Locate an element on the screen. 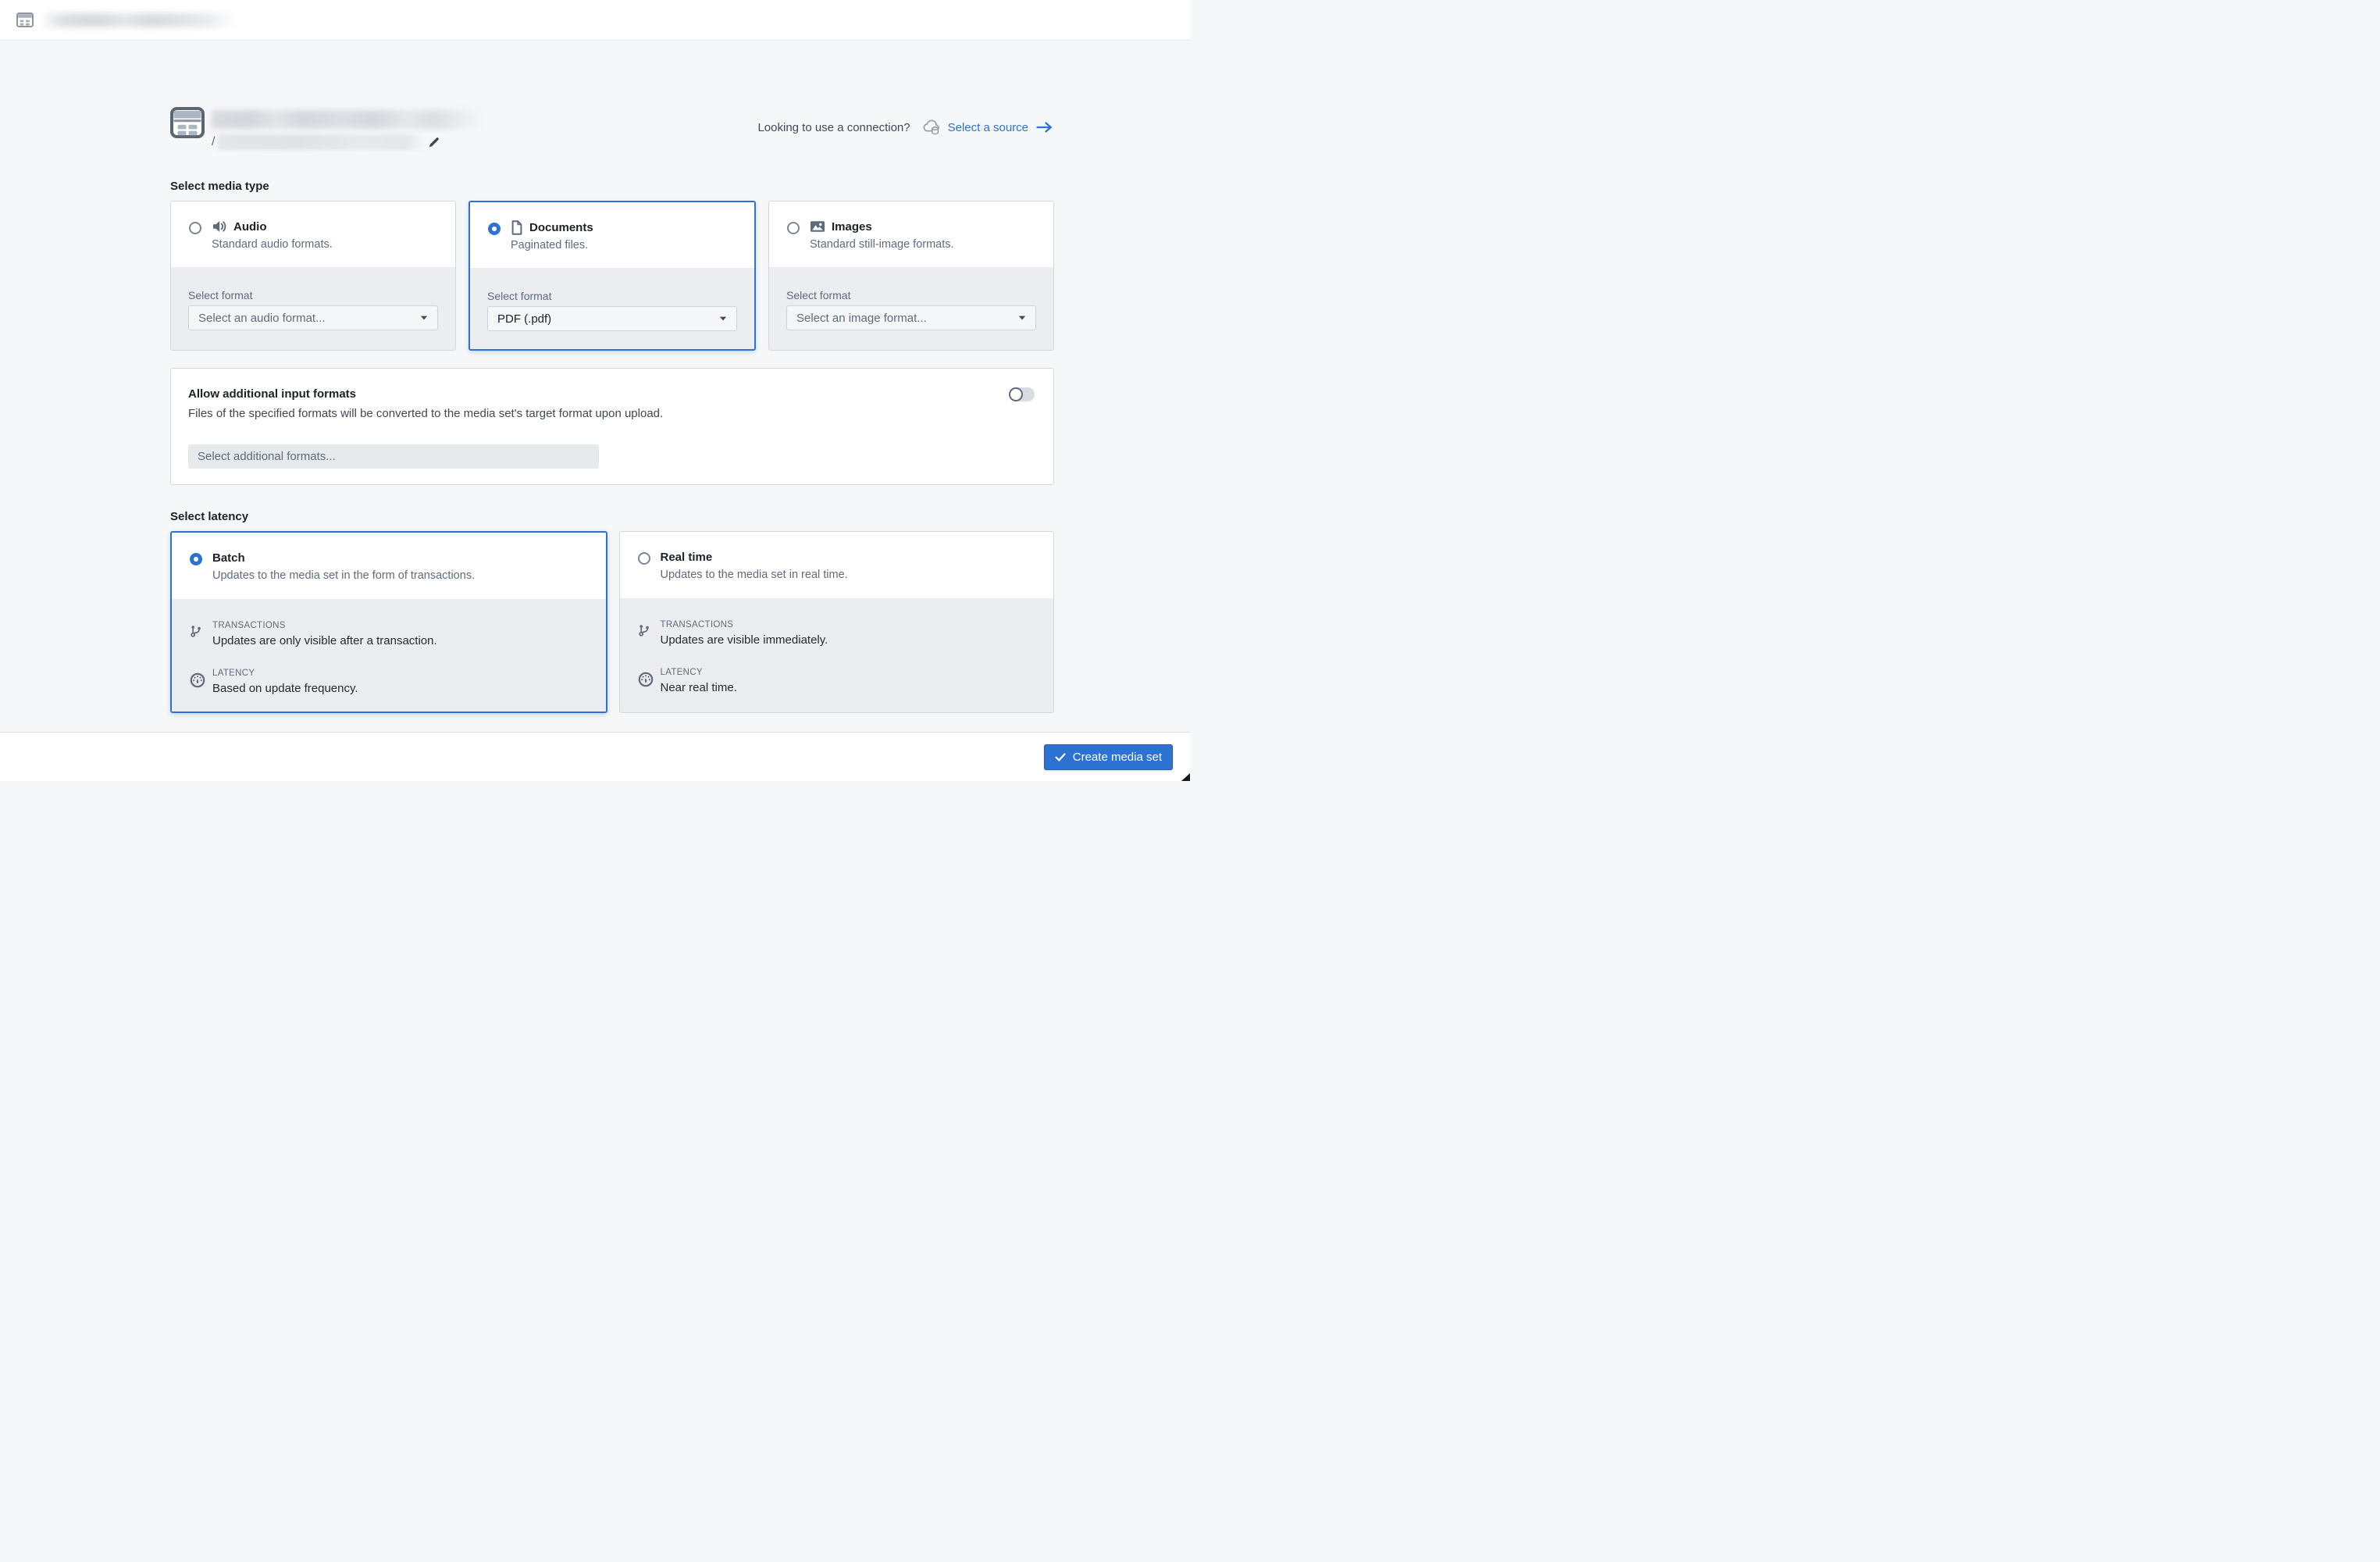 This screenshot has width=2380, height=1562. create-media-set-button: Create media set is located at coordinates (1108, 757).